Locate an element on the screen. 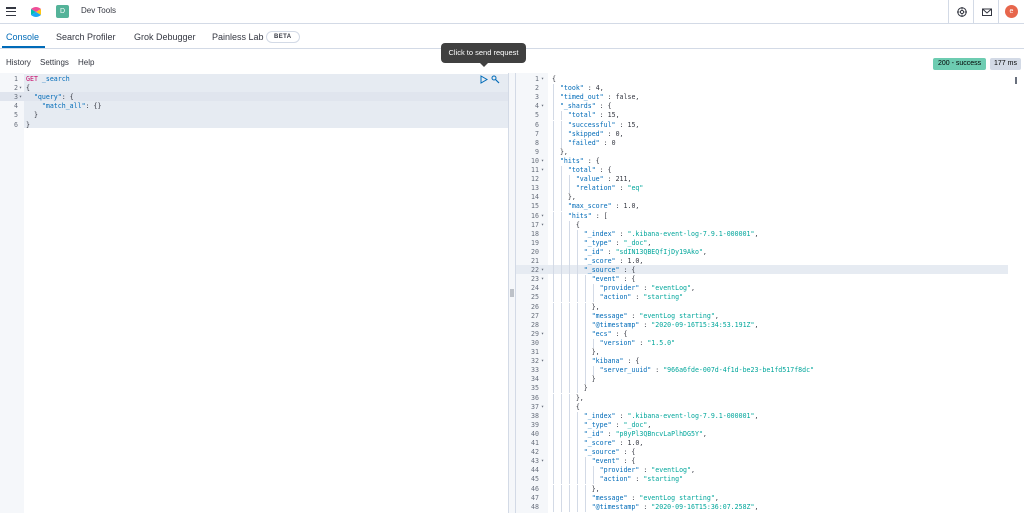  response-line: "took" : 4, is located at coordinates (581, 88).